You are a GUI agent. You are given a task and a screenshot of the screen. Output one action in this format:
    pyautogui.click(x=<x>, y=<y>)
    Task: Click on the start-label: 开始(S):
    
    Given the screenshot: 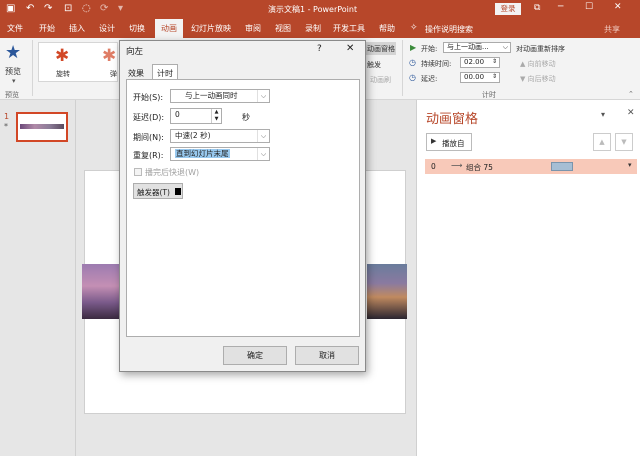 What is the action you would take?
    pyautogui.click(x=148, y=97)
    